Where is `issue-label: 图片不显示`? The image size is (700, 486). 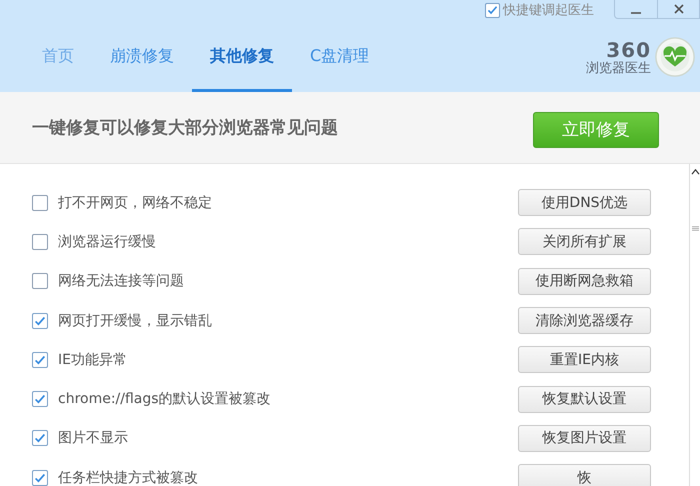
issue-label: 图片不显示 is located at coordinates (93, 438).